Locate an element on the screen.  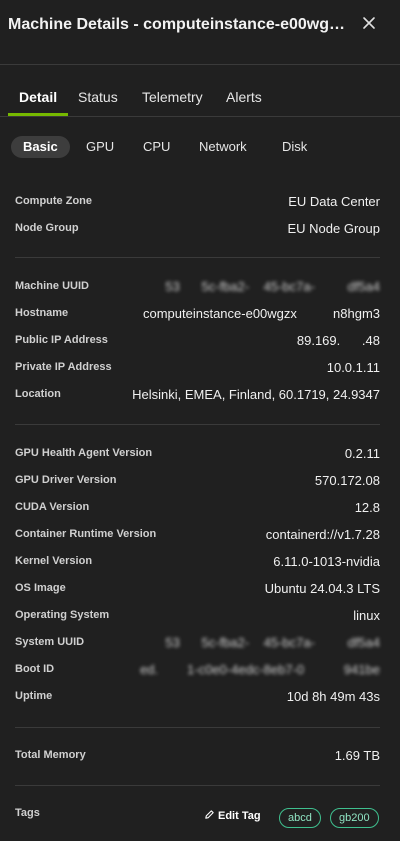
cuda-value: 12.8 is located at coordinates (367, 507).